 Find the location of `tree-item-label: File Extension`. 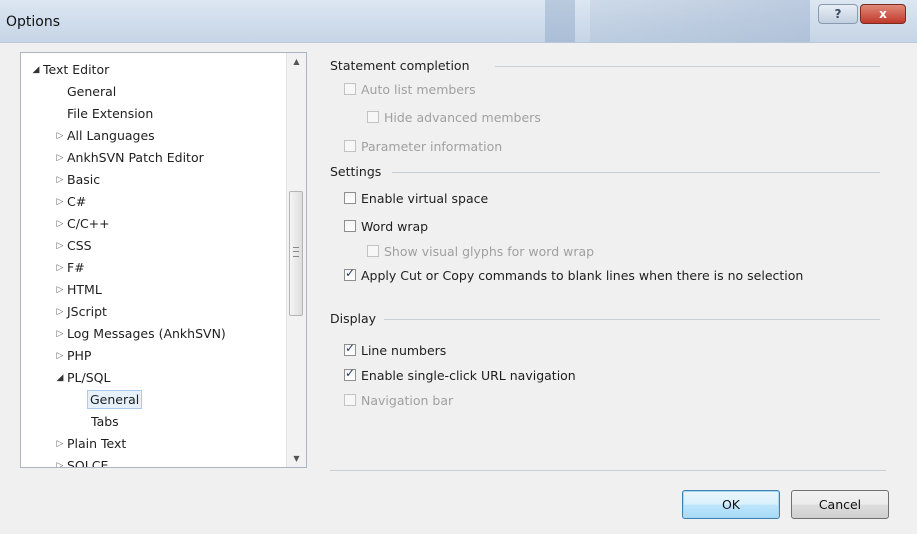

tree-item-label: File Extension is located at coordinates (110, 113).